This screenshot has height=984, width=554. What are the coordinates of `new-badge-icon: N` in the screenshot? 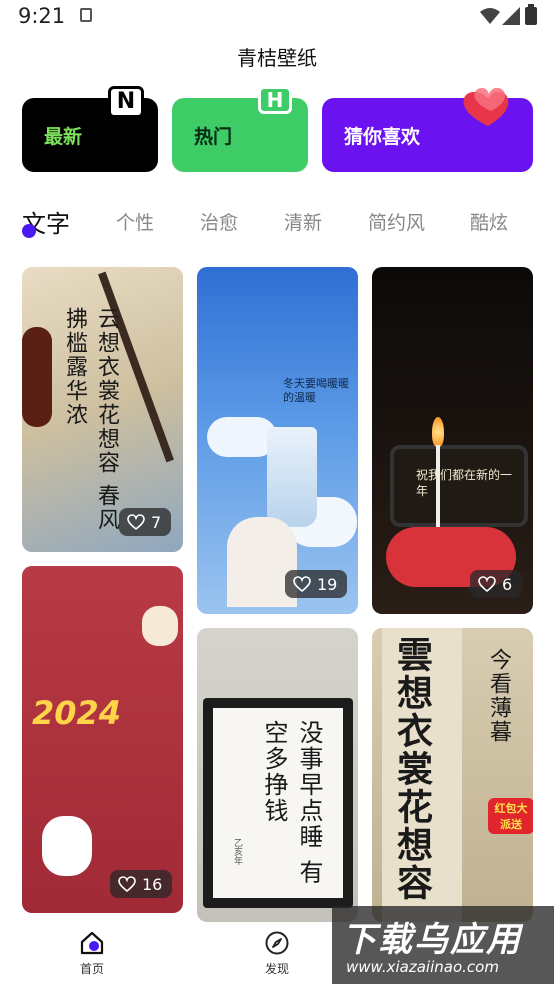 It's located at (126, 102).